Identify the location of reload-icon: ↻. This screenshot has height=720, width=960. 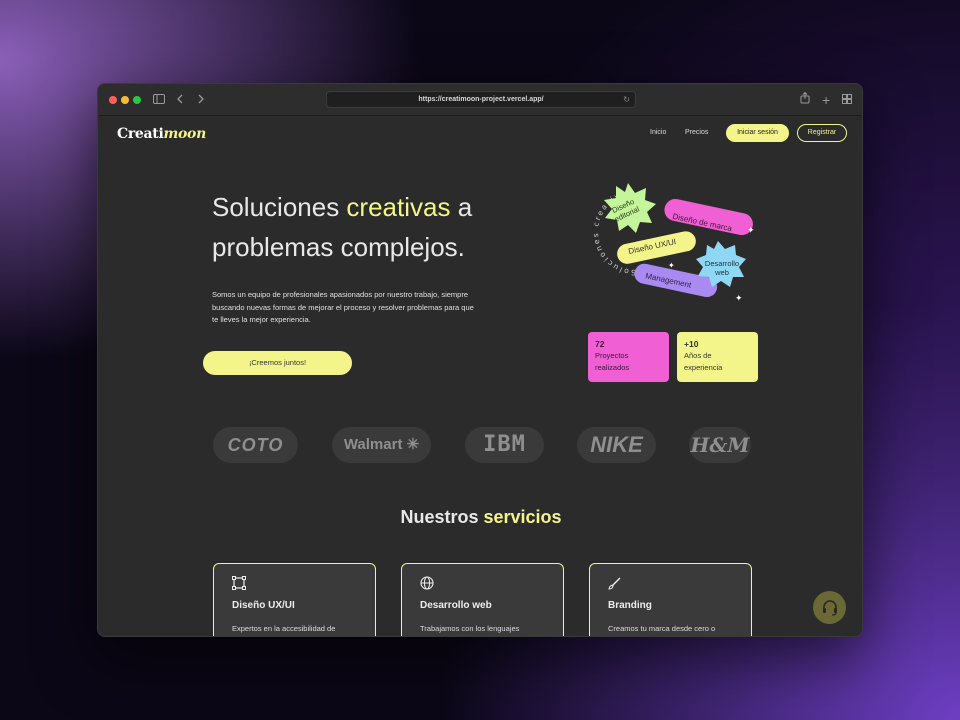
(626, 99).